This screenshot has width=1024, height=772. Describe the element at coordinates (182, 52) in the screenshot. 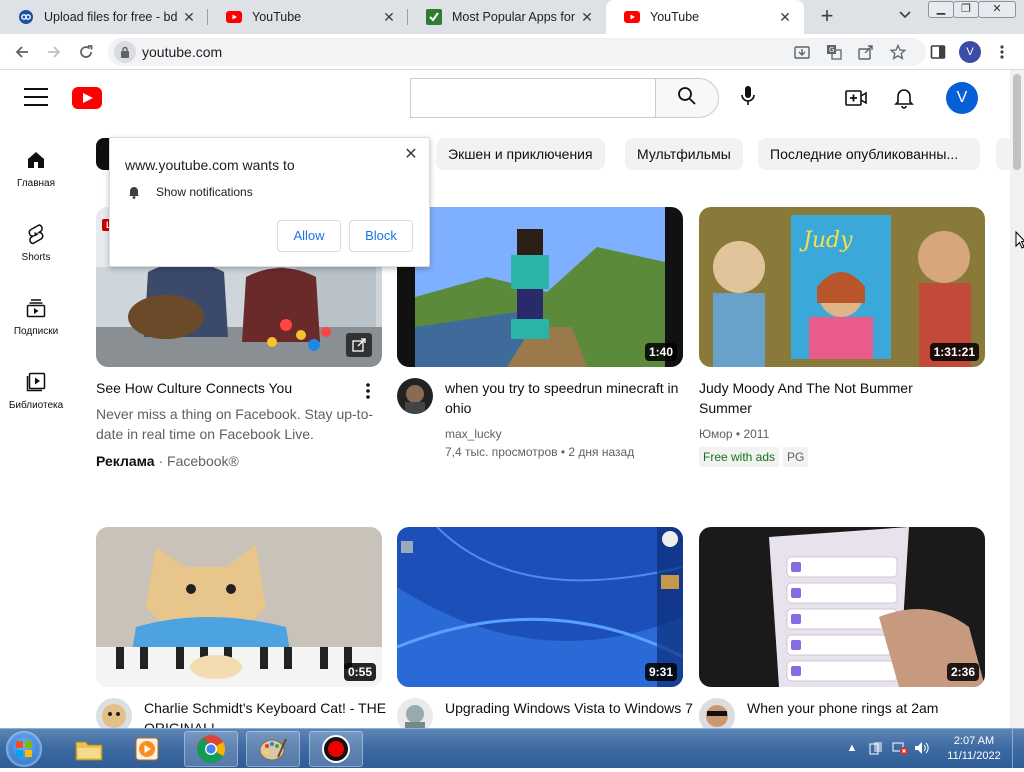

I see `url-text: youtube.com` at that location.